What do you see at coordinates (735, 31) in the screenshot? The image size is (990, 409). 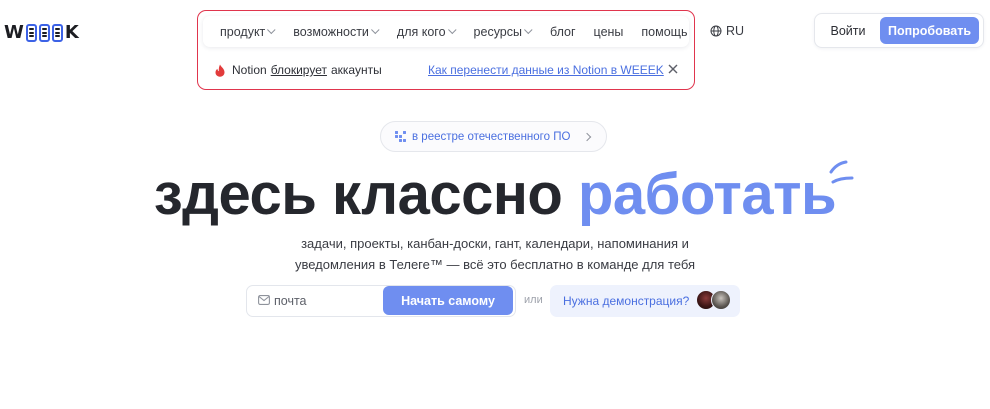 I see `language-label: RU` at bounding box center [735, 31].